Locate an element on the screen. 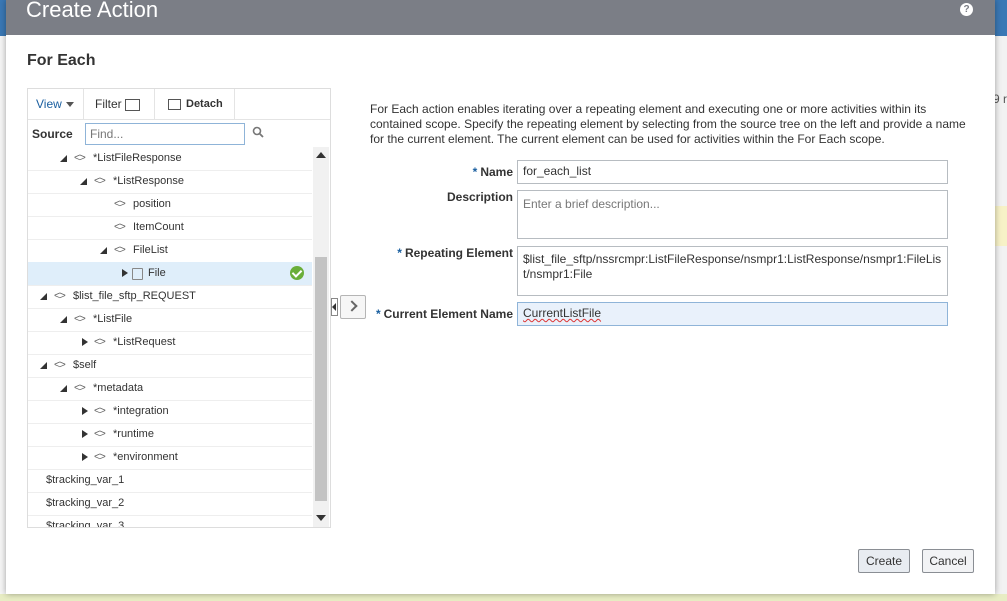  tree-row: <> *ListFile is located at coordinates (170, 320).